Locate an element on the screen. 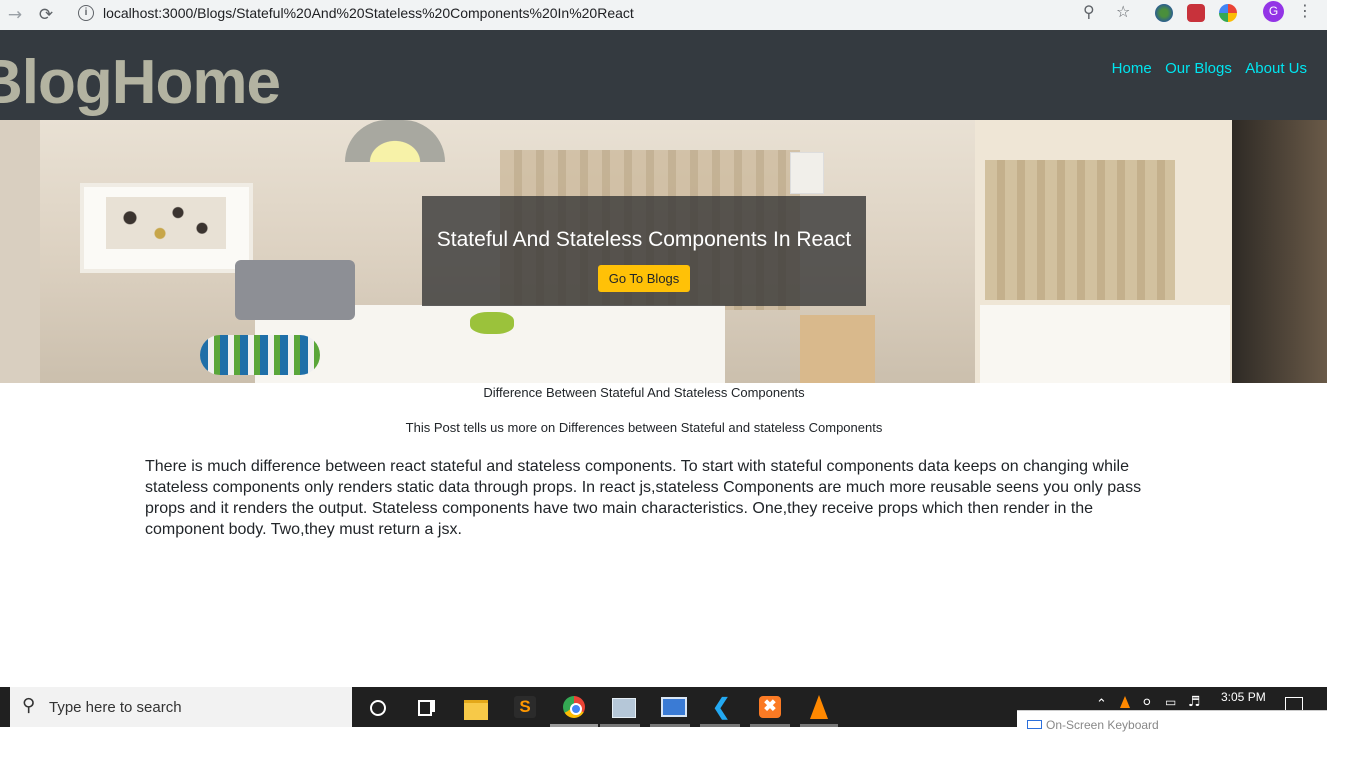  taskbar-search: ⚲ Type here to search is located at coordinates (181, 707).